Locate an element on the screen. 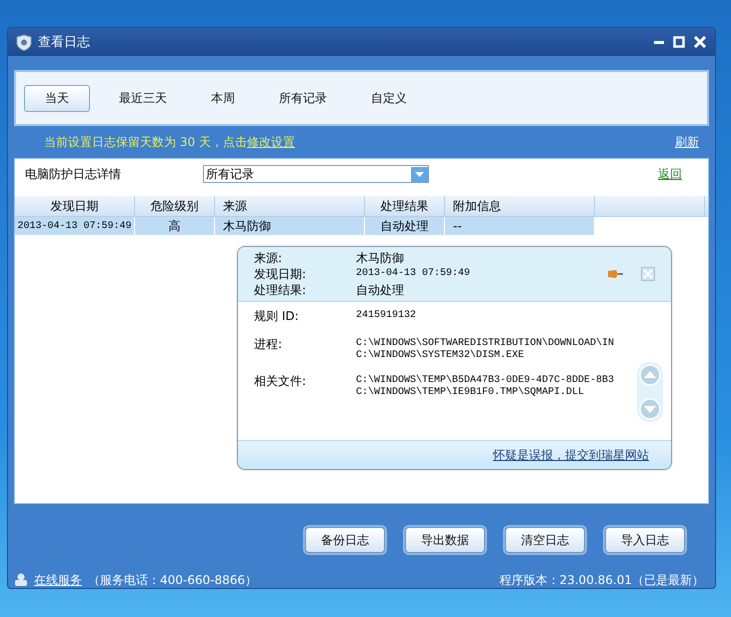 The height and width of the screenshot is (617, 731). detail-value: C:\WINDOWS\TEMP\IE9B1F0.TMP\SQMAPI.DLL is located at coordinates (471, 393).